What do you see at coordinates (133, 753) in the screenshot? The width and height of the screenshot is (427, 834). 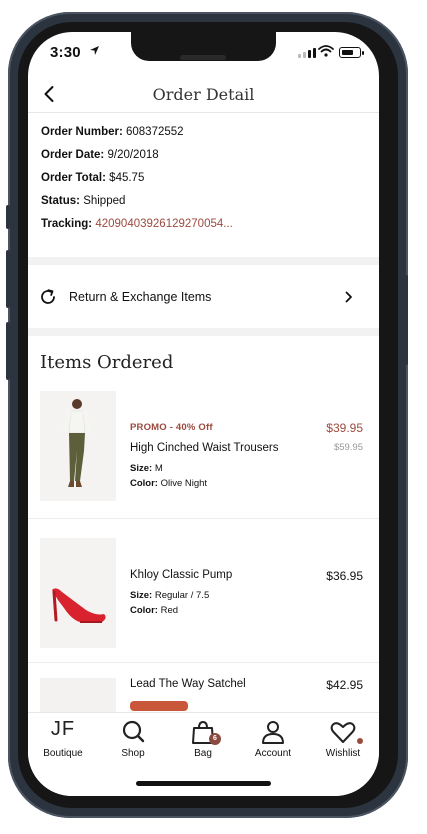 I see `tab-shop-label: Shop` at bounding box center [133, 753].